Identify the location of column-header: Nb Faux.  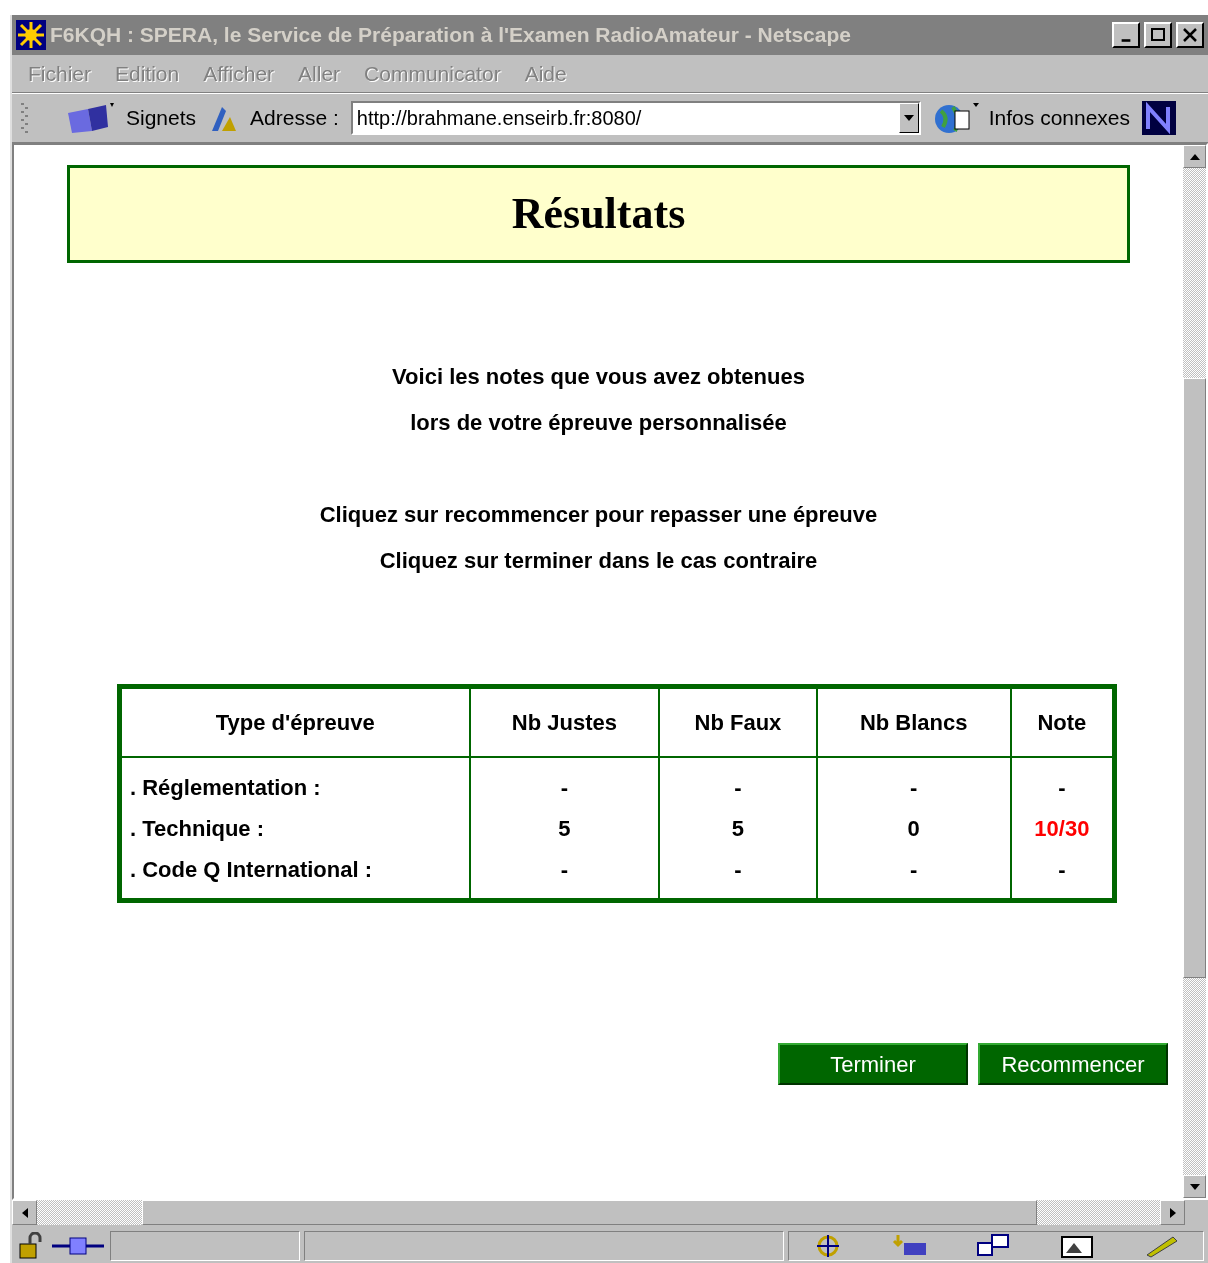
(738, 721).